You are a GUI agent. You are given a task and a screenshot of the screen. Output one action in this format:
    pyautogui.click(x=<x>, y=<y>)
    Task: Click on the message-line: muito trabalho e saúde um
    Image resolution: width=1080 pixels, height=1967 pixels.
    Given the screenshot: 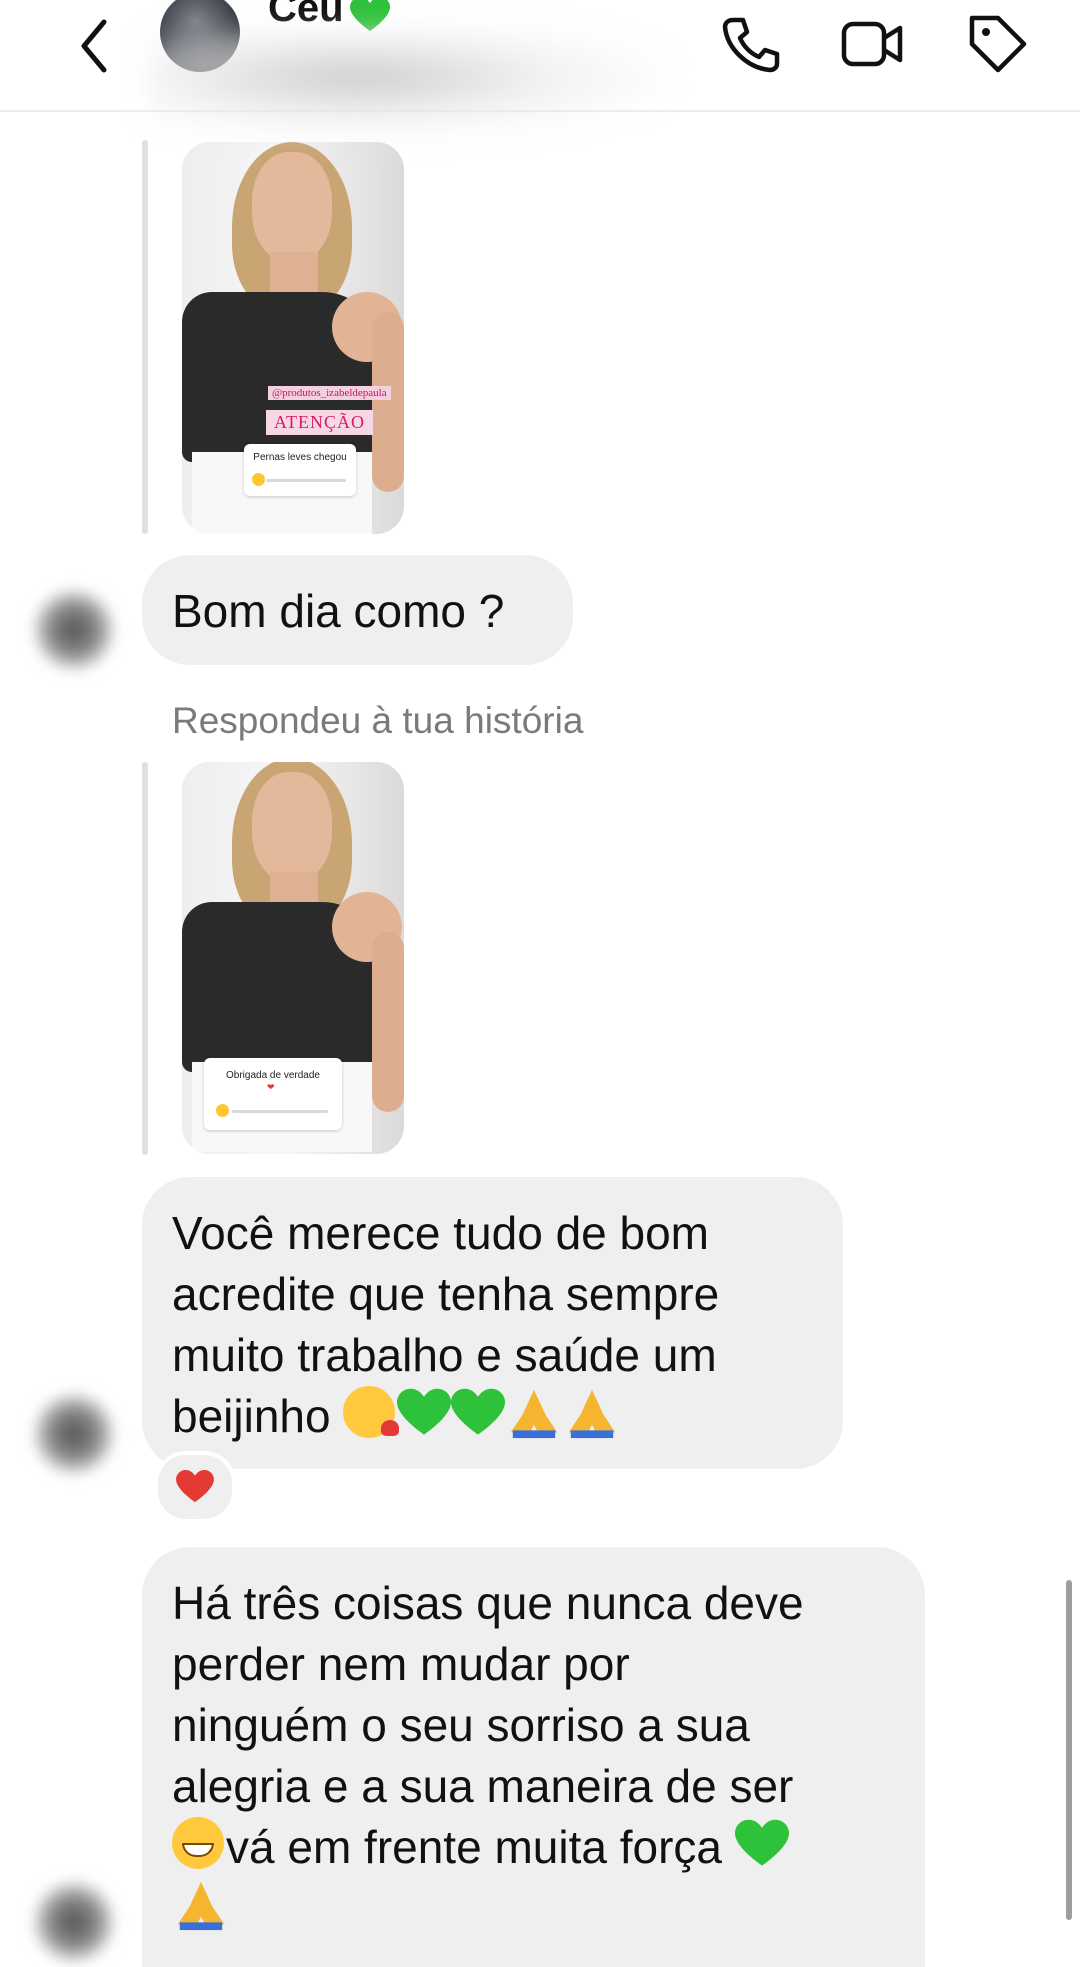 What is the action you would take?
    pyautogui.click(x=444, y=1355)
    